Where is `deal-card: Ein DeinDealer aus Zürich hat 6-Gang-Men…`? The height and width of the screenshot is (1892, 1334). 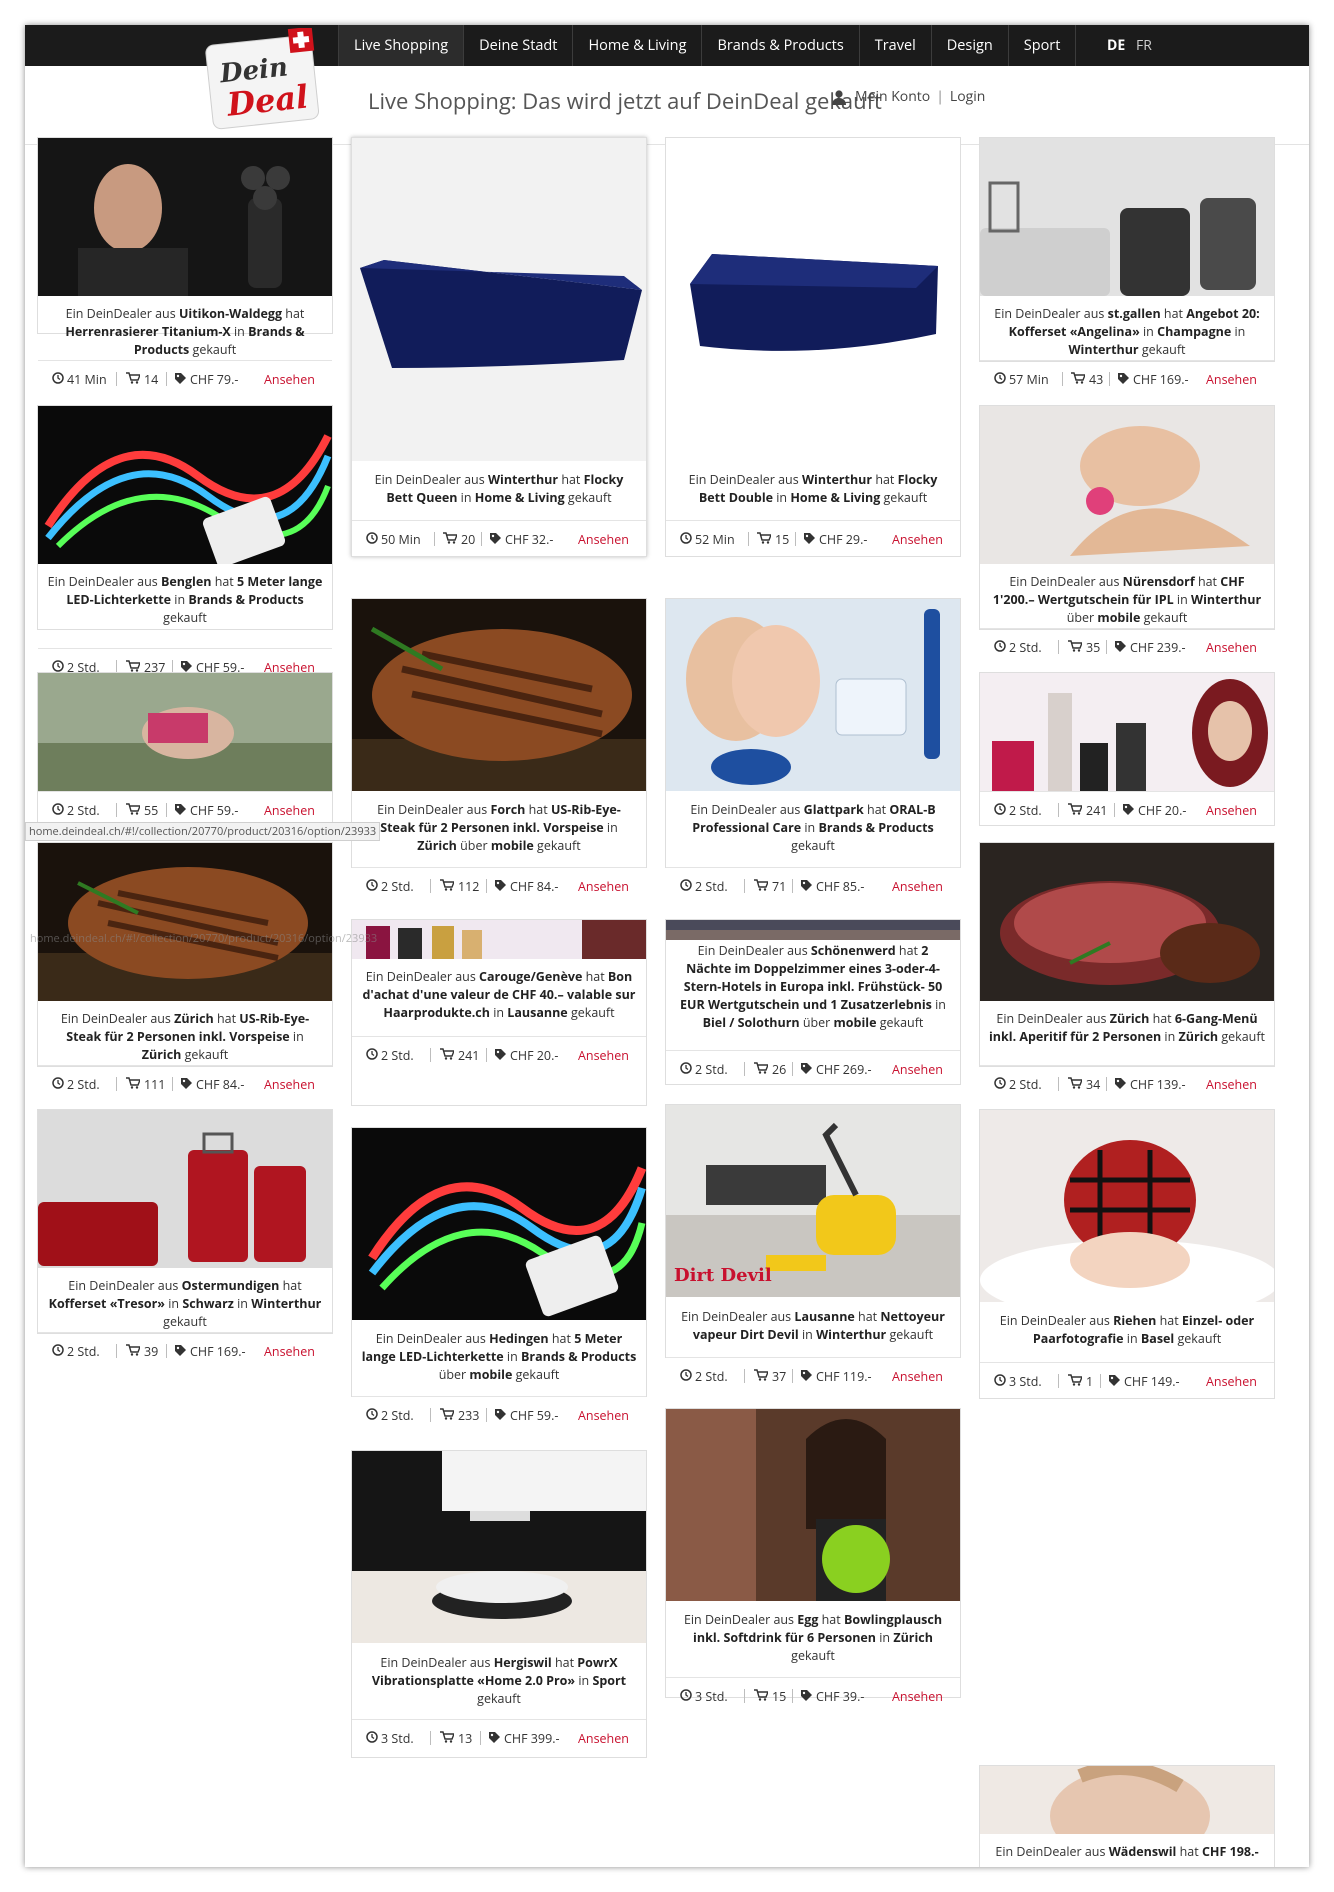 deal-card: Ein DeinDealer aus Zürich hat 6-Gang-Men… is located at coordinates (1127, 967).